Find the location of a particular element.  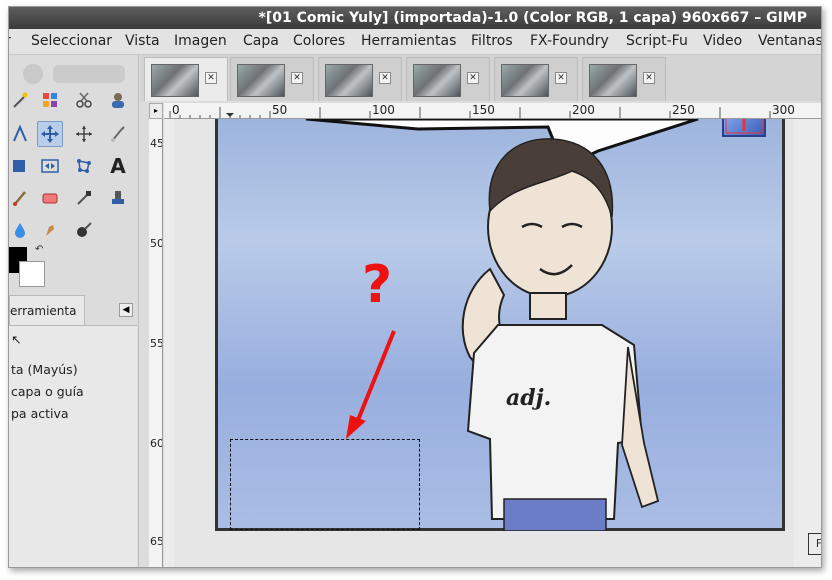

active-layer-option: pa activa is located at coordinates (40, 413).